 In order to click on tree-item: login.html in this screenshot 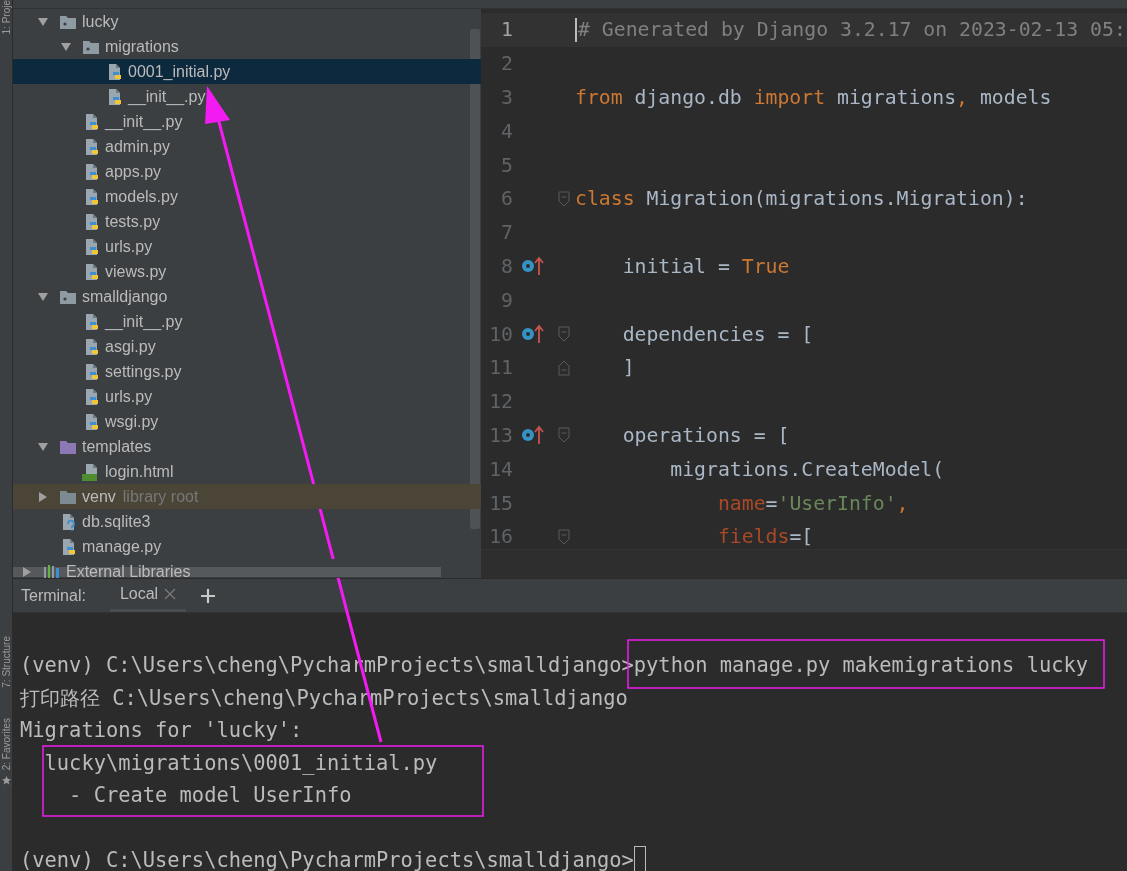, I will do `click(247, 471)`.